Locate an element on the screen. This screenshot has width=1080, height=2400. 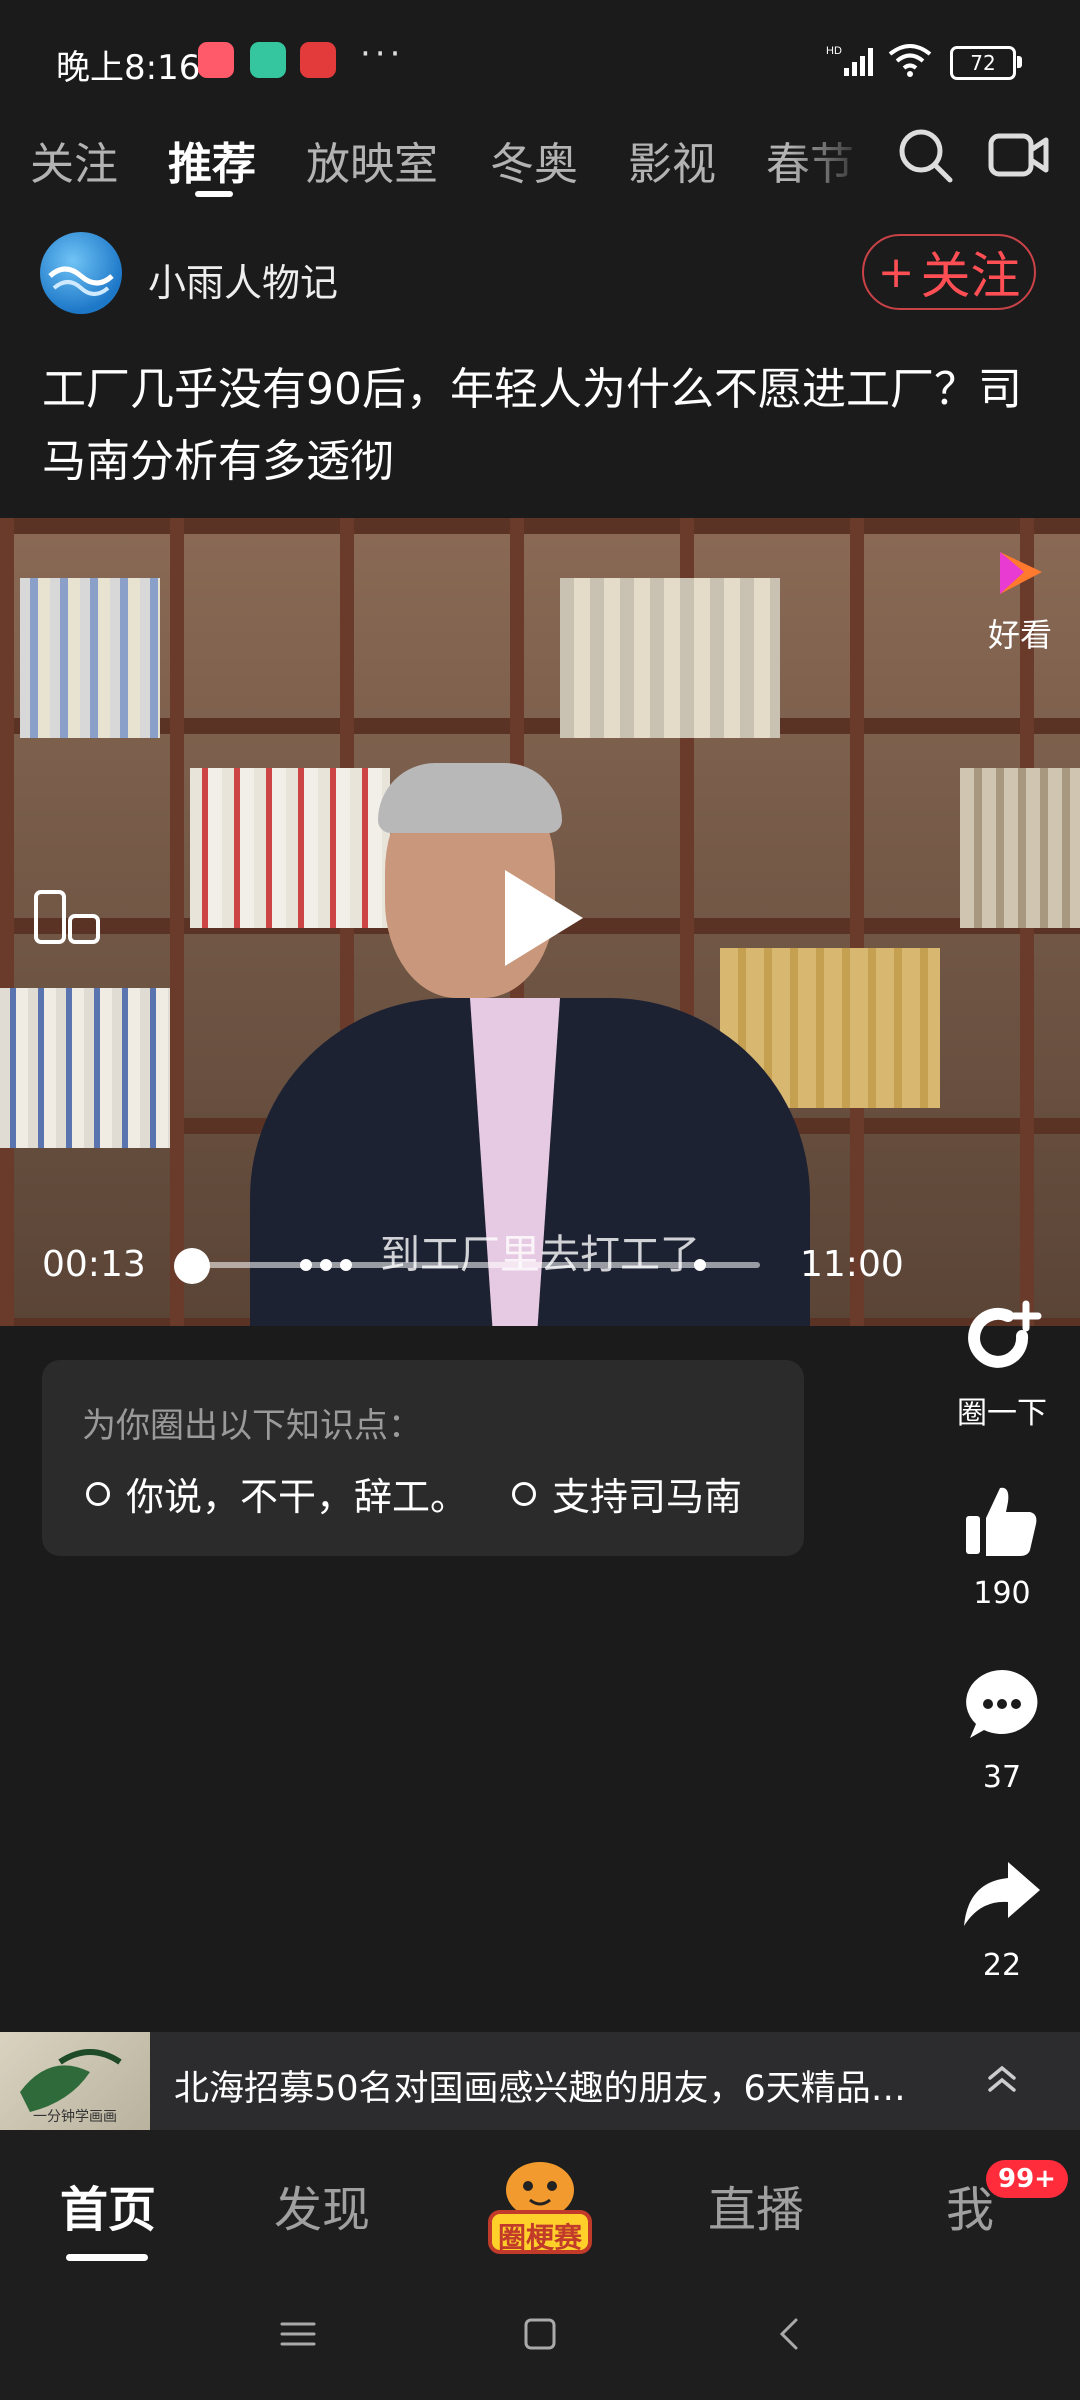
comment-icon is located at coordinates (1002, 1706).